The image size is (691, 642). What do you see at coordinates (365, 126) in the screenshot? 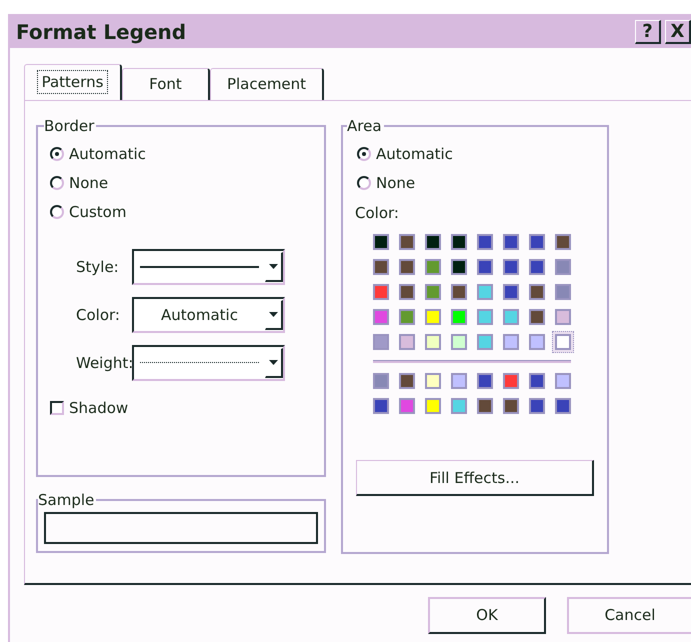
I see `group-label: Area` at bounding box center [365, 126].